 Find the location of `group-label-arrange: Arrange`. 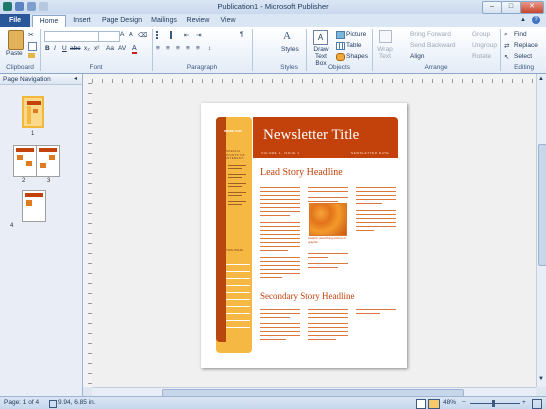

group-label-arrange: Arrange is located at coordinates (436, 67).